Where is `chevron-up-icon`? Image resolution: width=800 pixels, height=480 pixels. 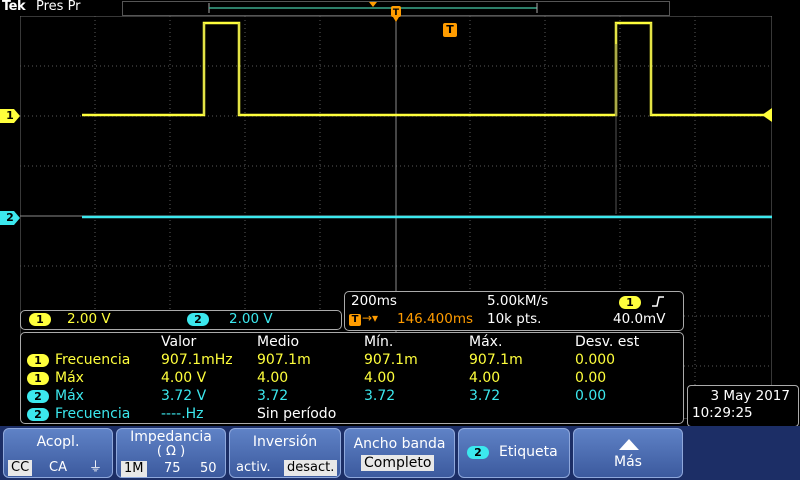 chevron-up-icon is located at coordinates (629, 444).